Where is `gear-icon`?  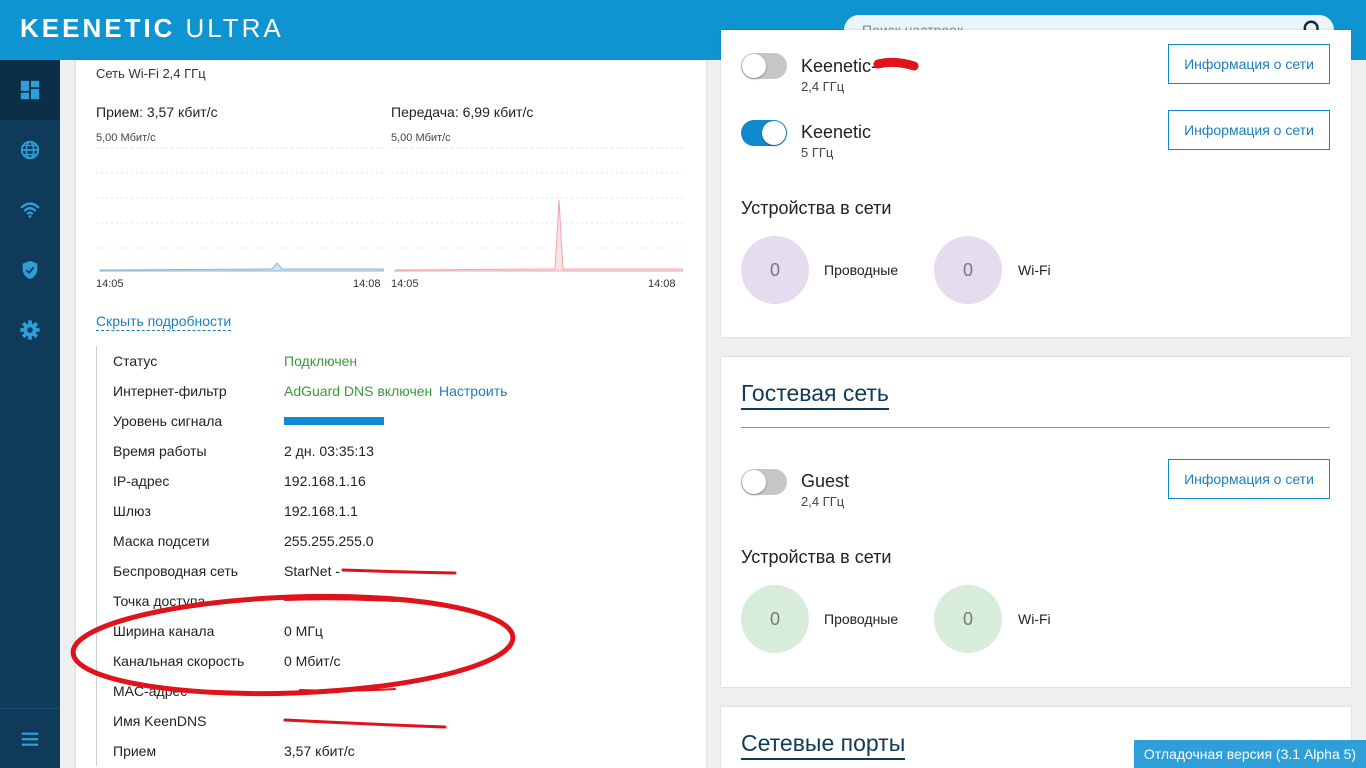
gear-icon is located at coordinates (30, 330).